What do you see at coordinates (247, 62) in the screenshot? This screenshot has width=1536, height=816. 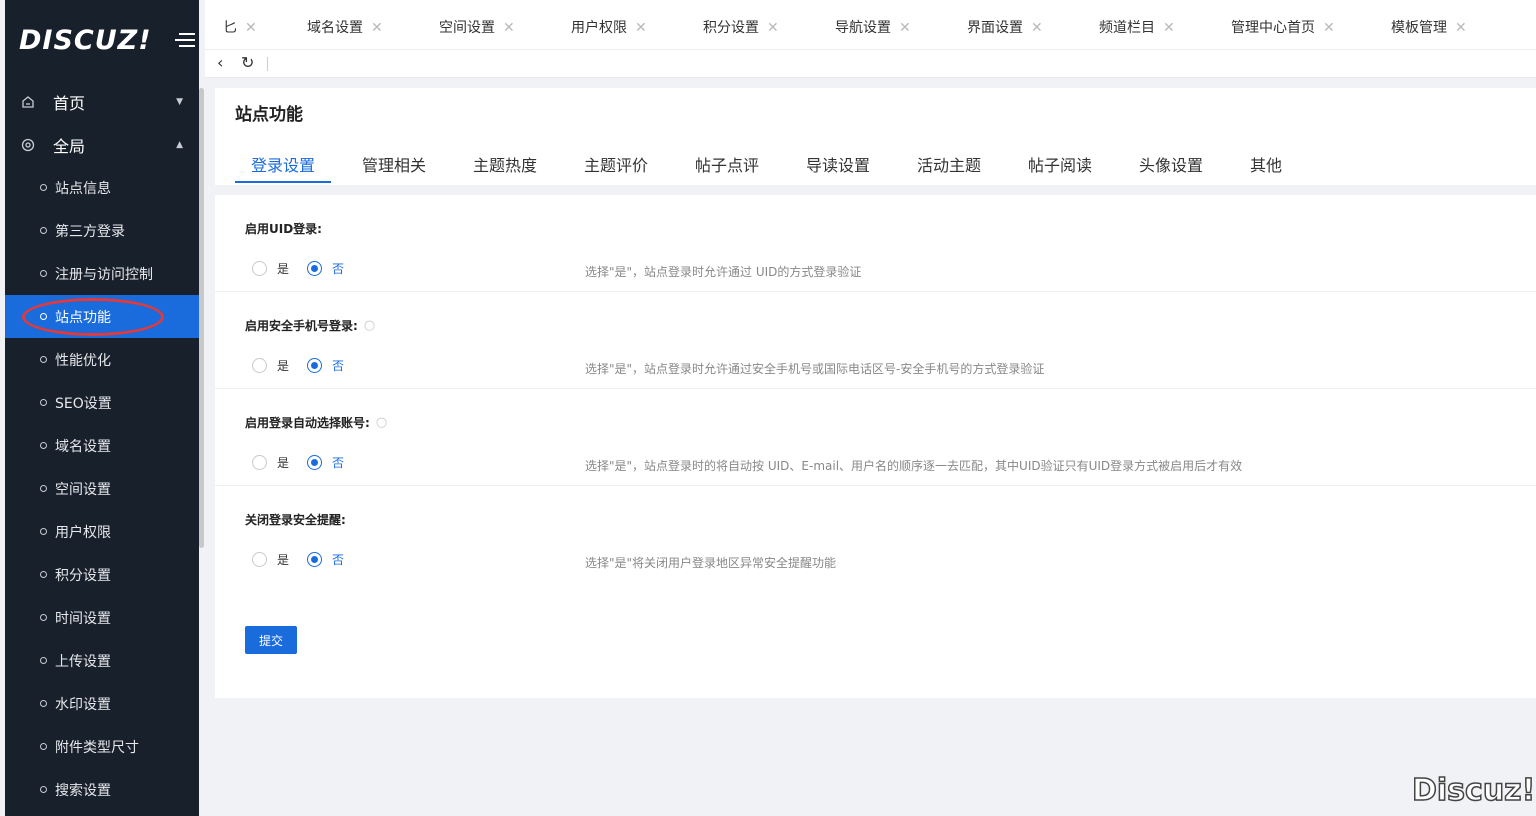 I see `refresh-icon: ↻` at bounding box center [247, 62].